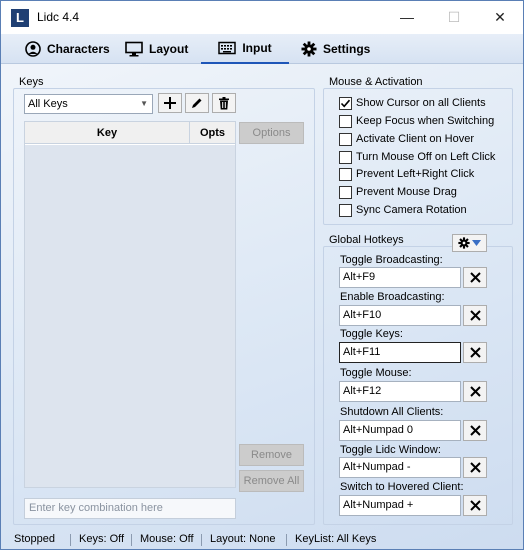 This screenshot has height=550, width=524. What do you see at coordinates (411, 210) in the screenshot?
I see `checkbox-label: Sync Camera Rotation` at bounding box center [411, 210].